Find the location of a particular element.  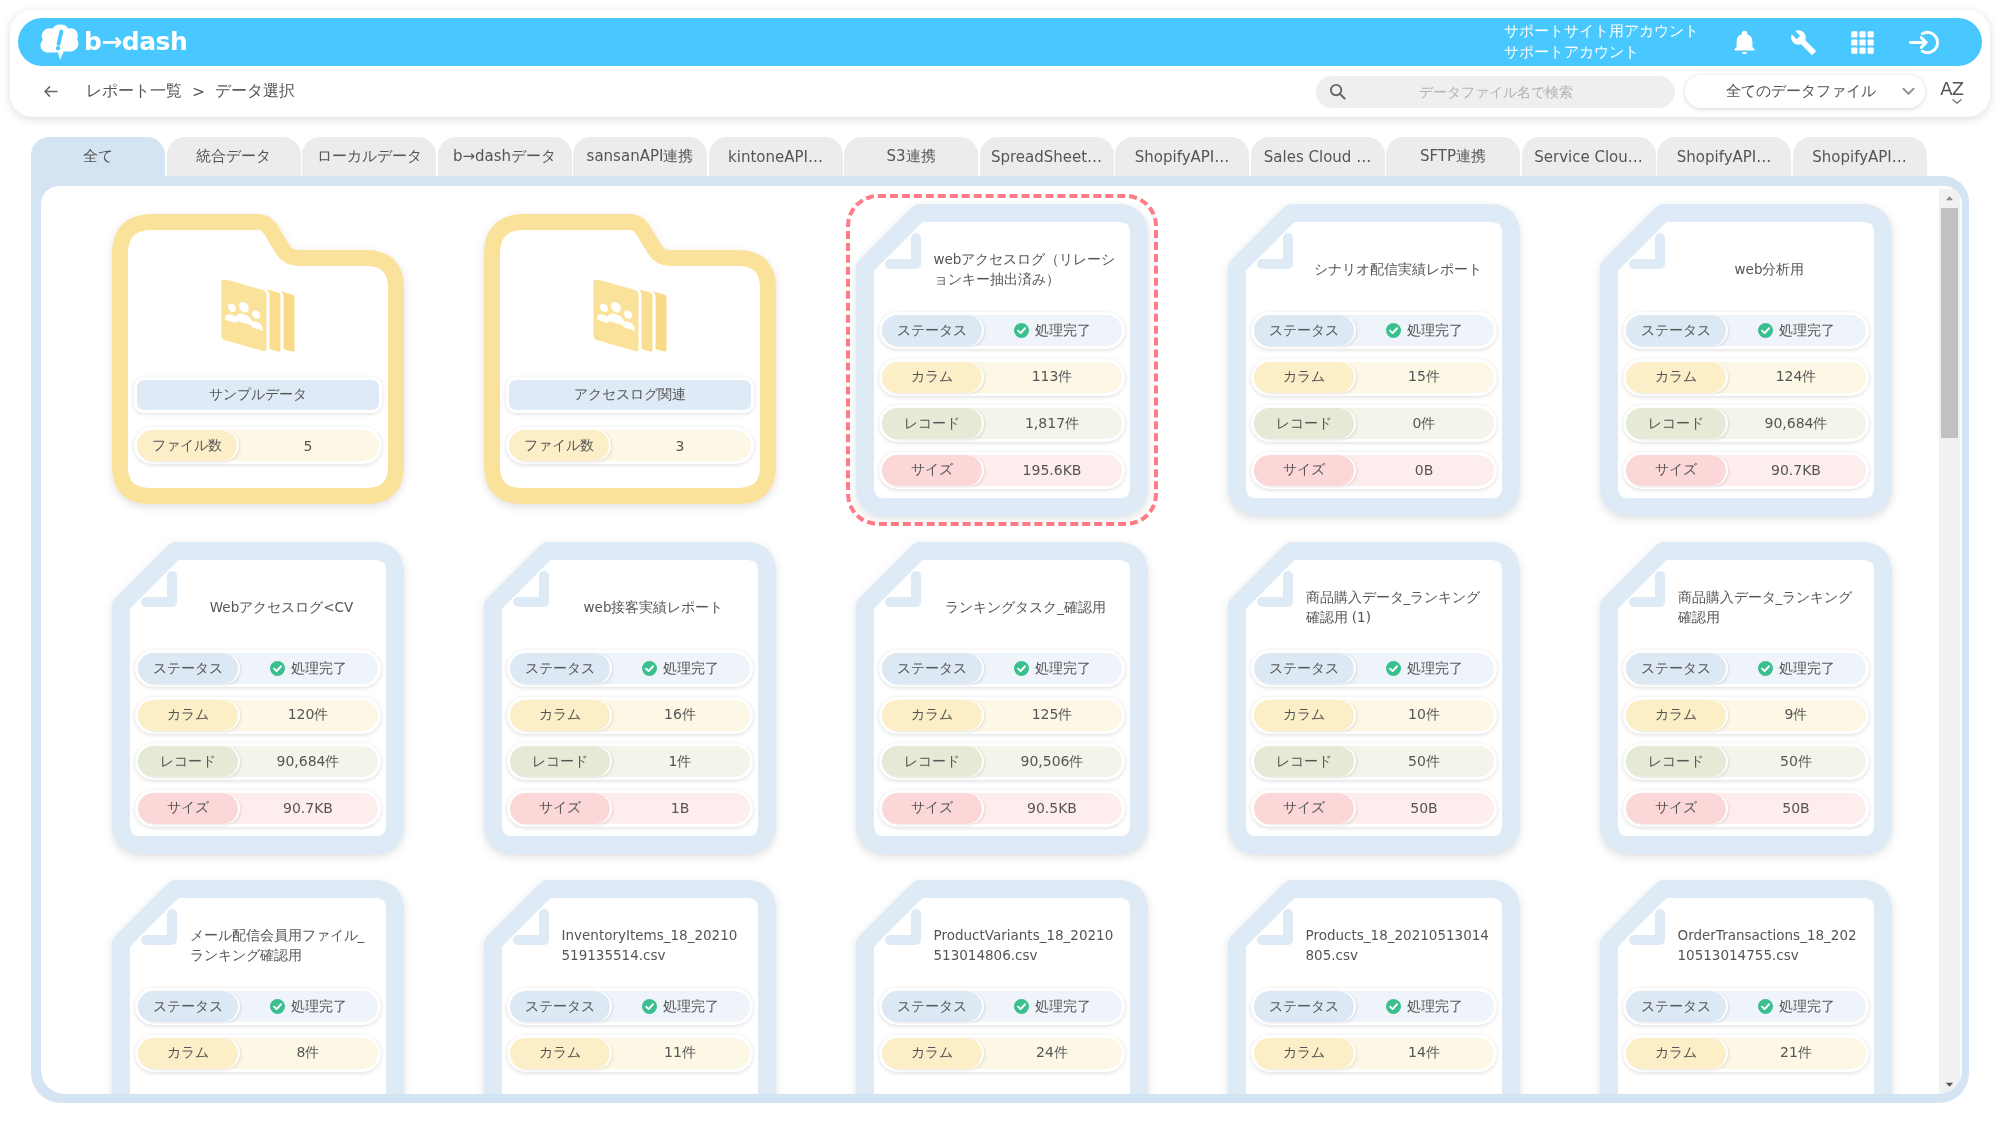

tab: ローカルデータ is located at coordinates (369, 156).